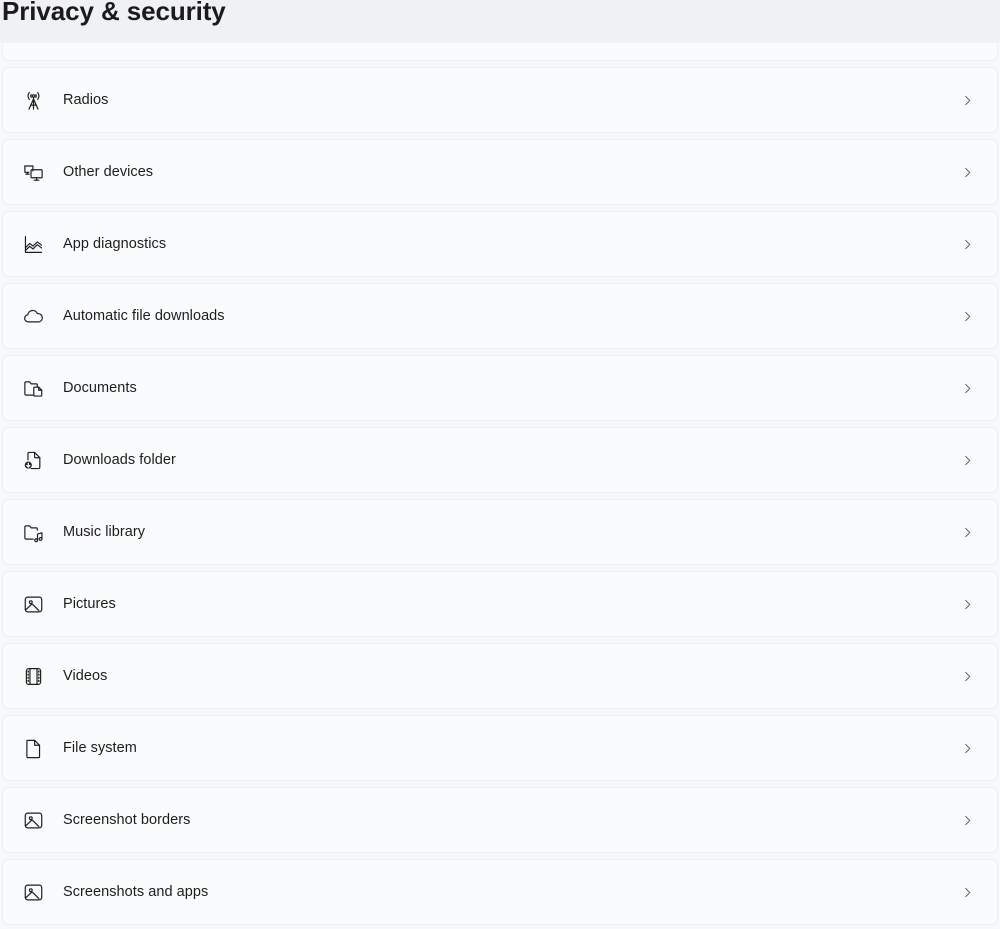 The image size is (1000, 929). I want to click on setting-row-screenshots-and-apps: Screenshots and apps, so click(500, 892).